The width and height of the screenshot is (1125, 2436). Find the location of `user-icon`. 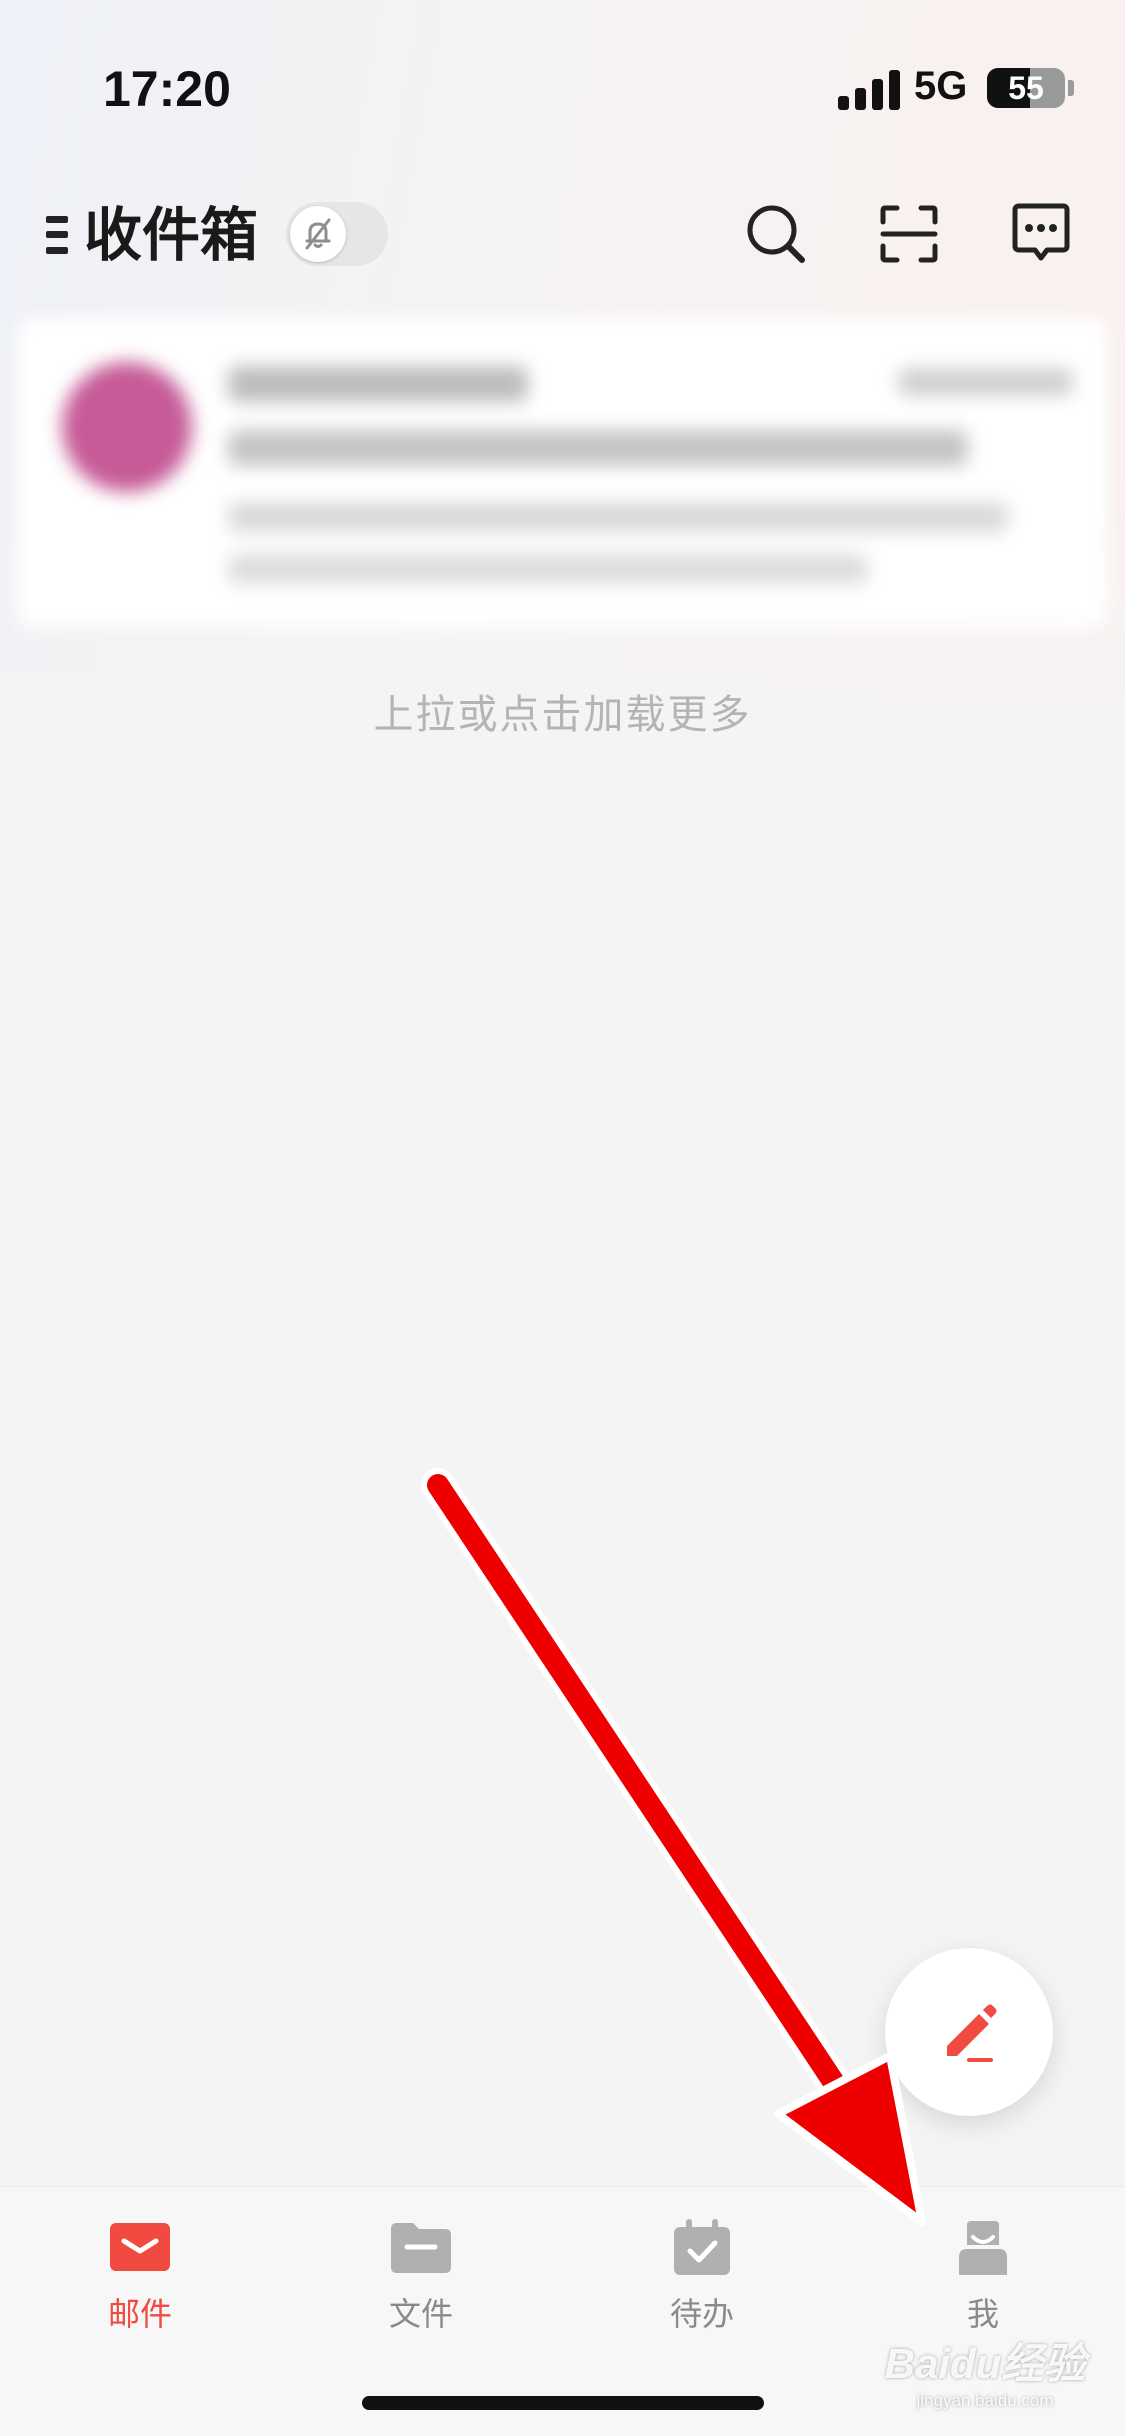

user-icon is located at coordinates (983, 2248).